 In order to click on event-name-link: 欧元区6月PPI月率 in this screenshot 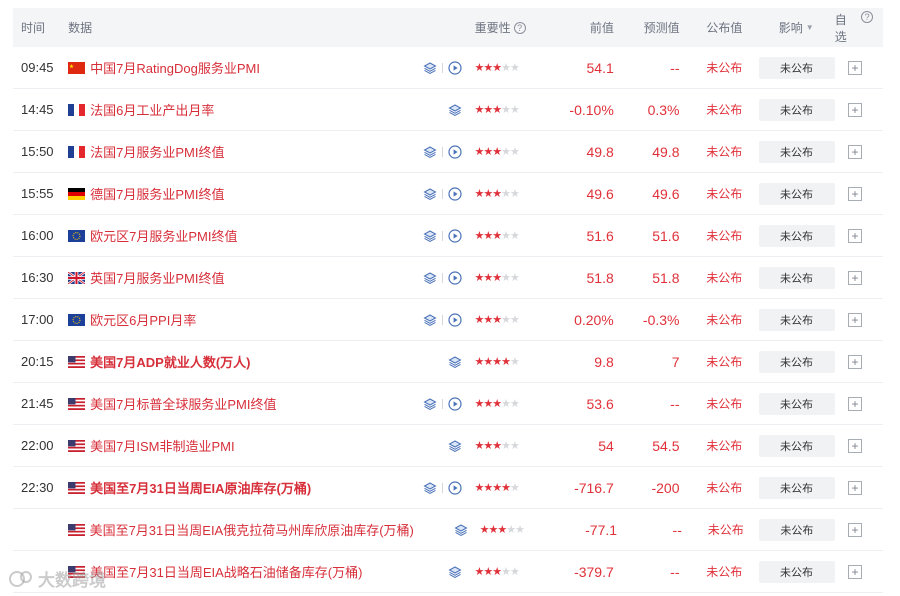, I will do `click(143, 319)`.